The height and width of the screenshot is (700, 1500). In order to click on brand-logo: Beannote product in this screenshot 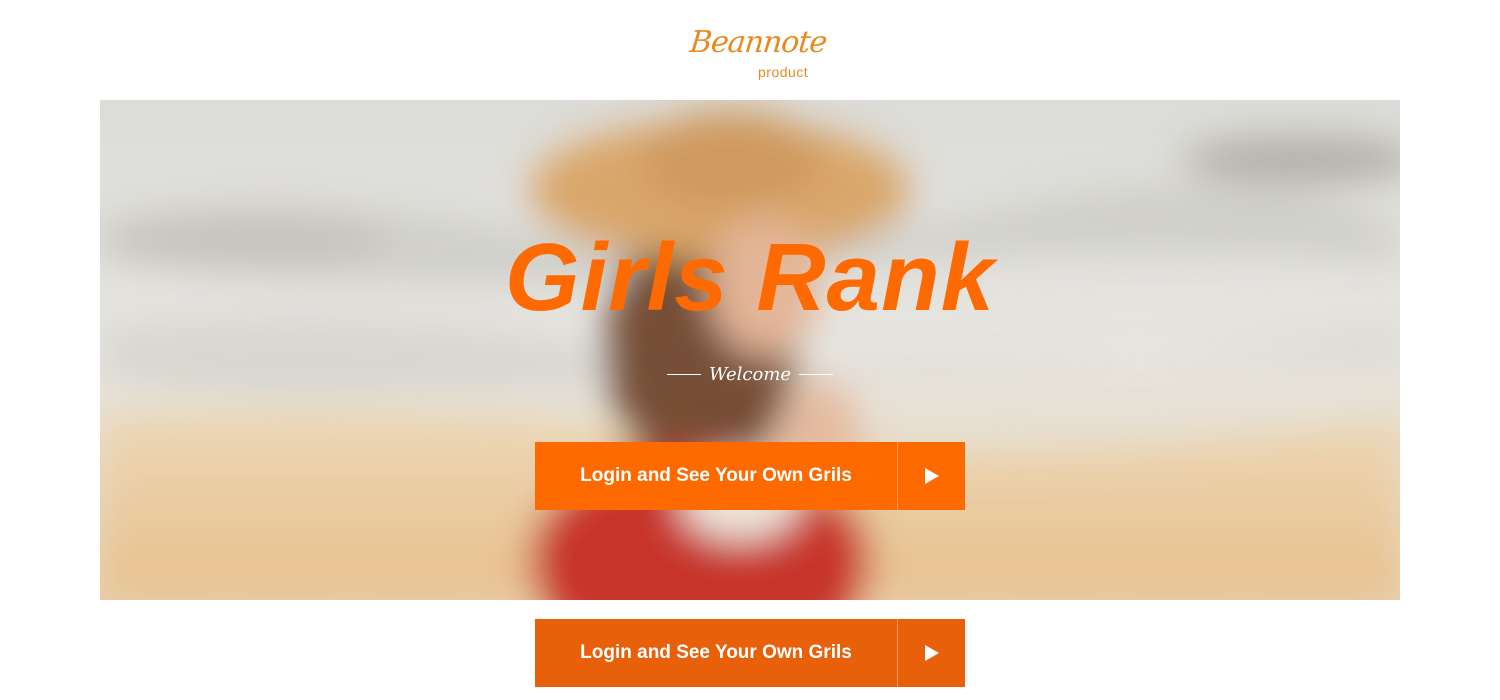, I will do `click(758, 56)`.